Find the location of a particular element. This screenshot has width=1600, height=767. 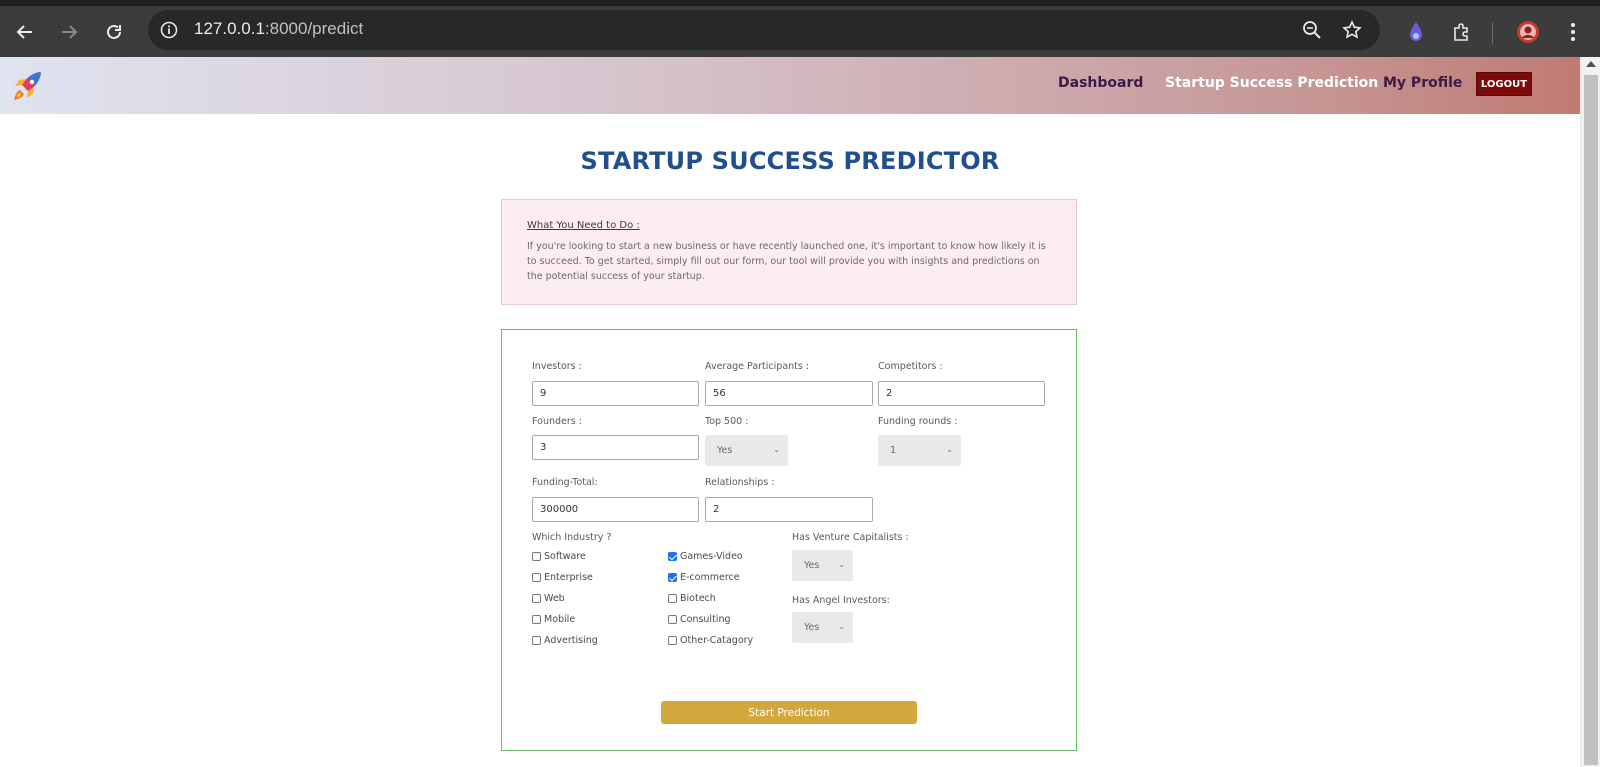

industry-label: Which Industry ? is located at coordinates (572, 537).